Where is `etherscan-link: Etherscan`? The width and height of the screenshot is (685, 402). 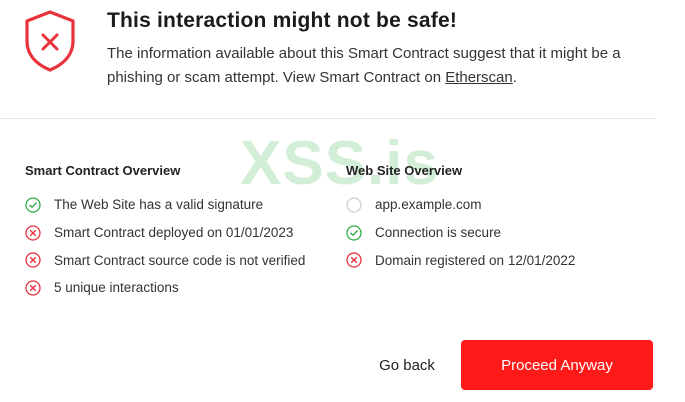
etherscan-link: Etherscan is located at coordinates (479, 77).